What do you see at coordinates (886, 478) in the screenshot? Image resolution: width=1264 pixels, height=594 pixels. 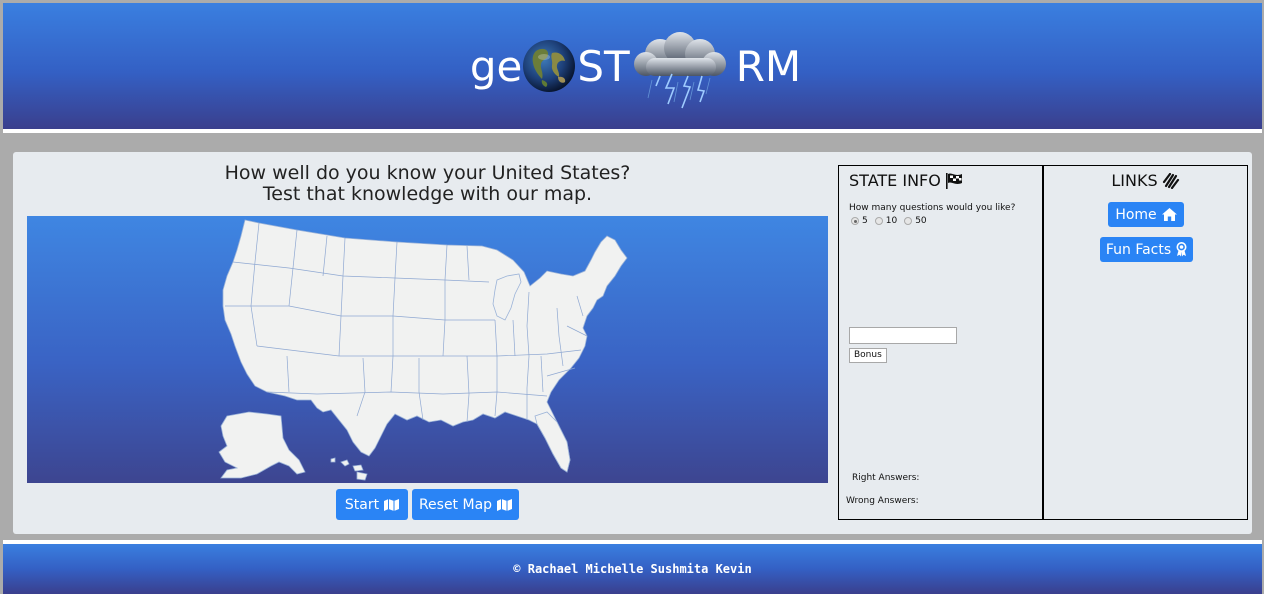 I see `right-answers-label: Right Answers:` at bounding box center [886, 478].